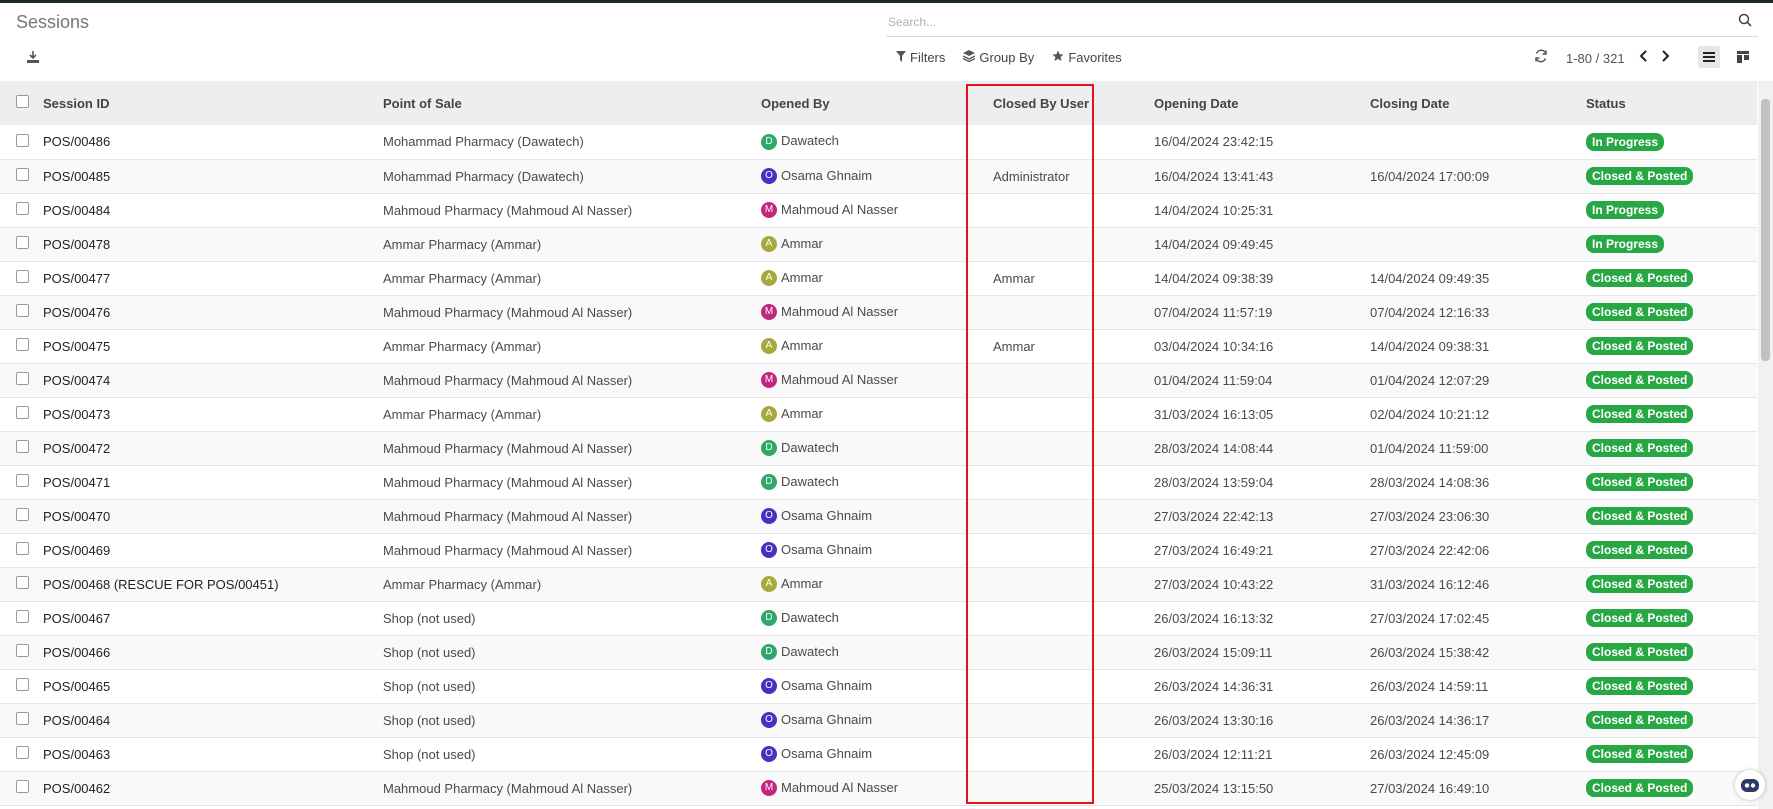 The image size is (1773, 809). I want to click on opening-date-cell: 26/03/2024 13:30:16, so click(1214, 720).